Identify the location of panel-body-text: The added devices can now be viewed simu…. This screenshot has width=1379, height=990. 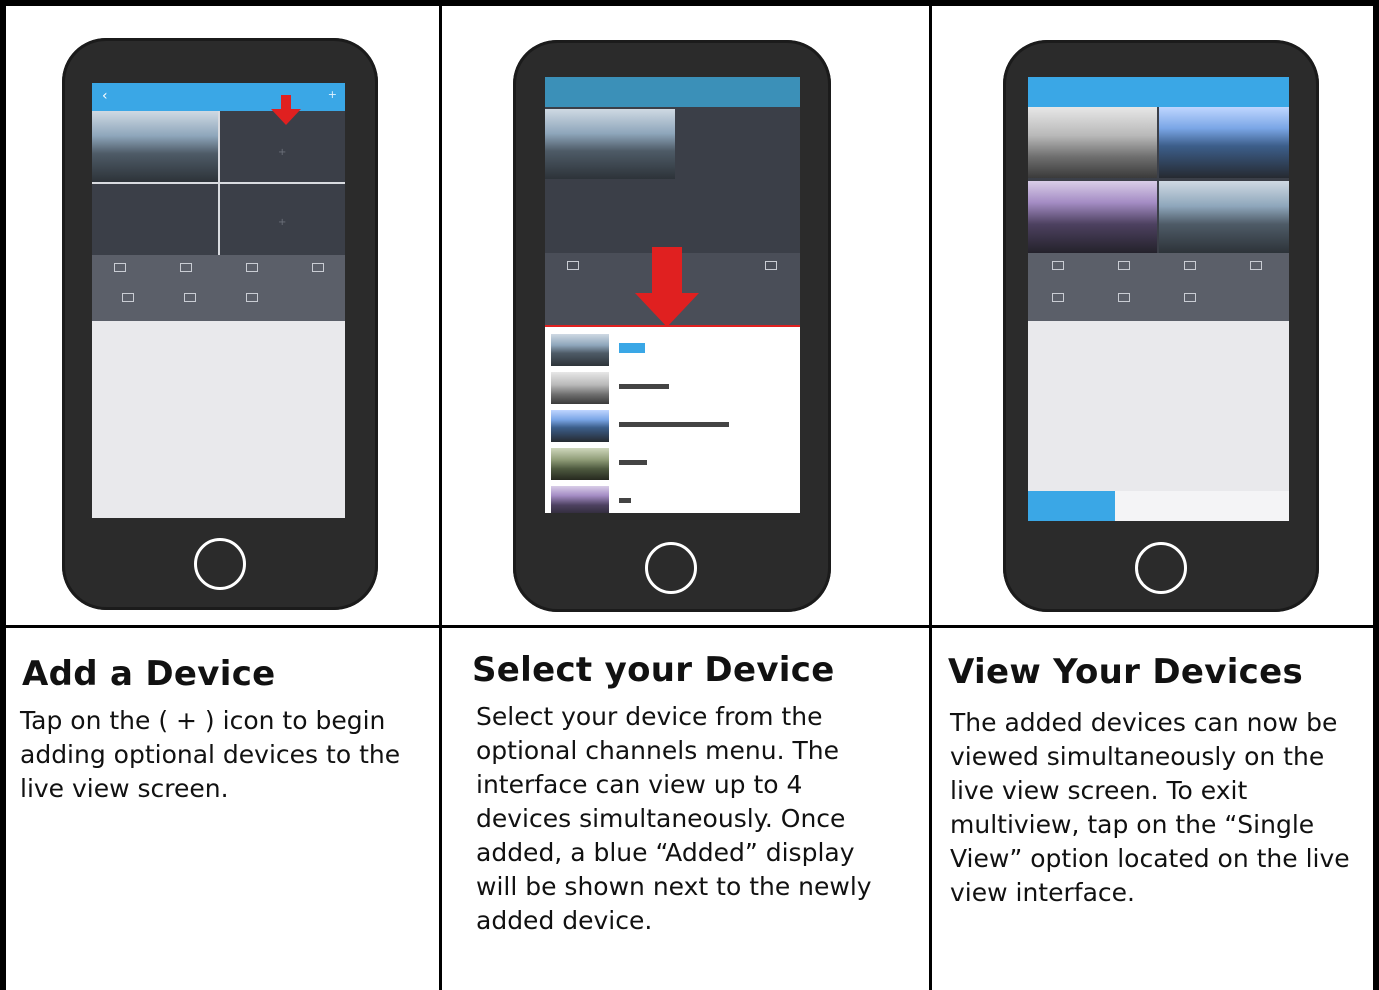
(1150, 807).